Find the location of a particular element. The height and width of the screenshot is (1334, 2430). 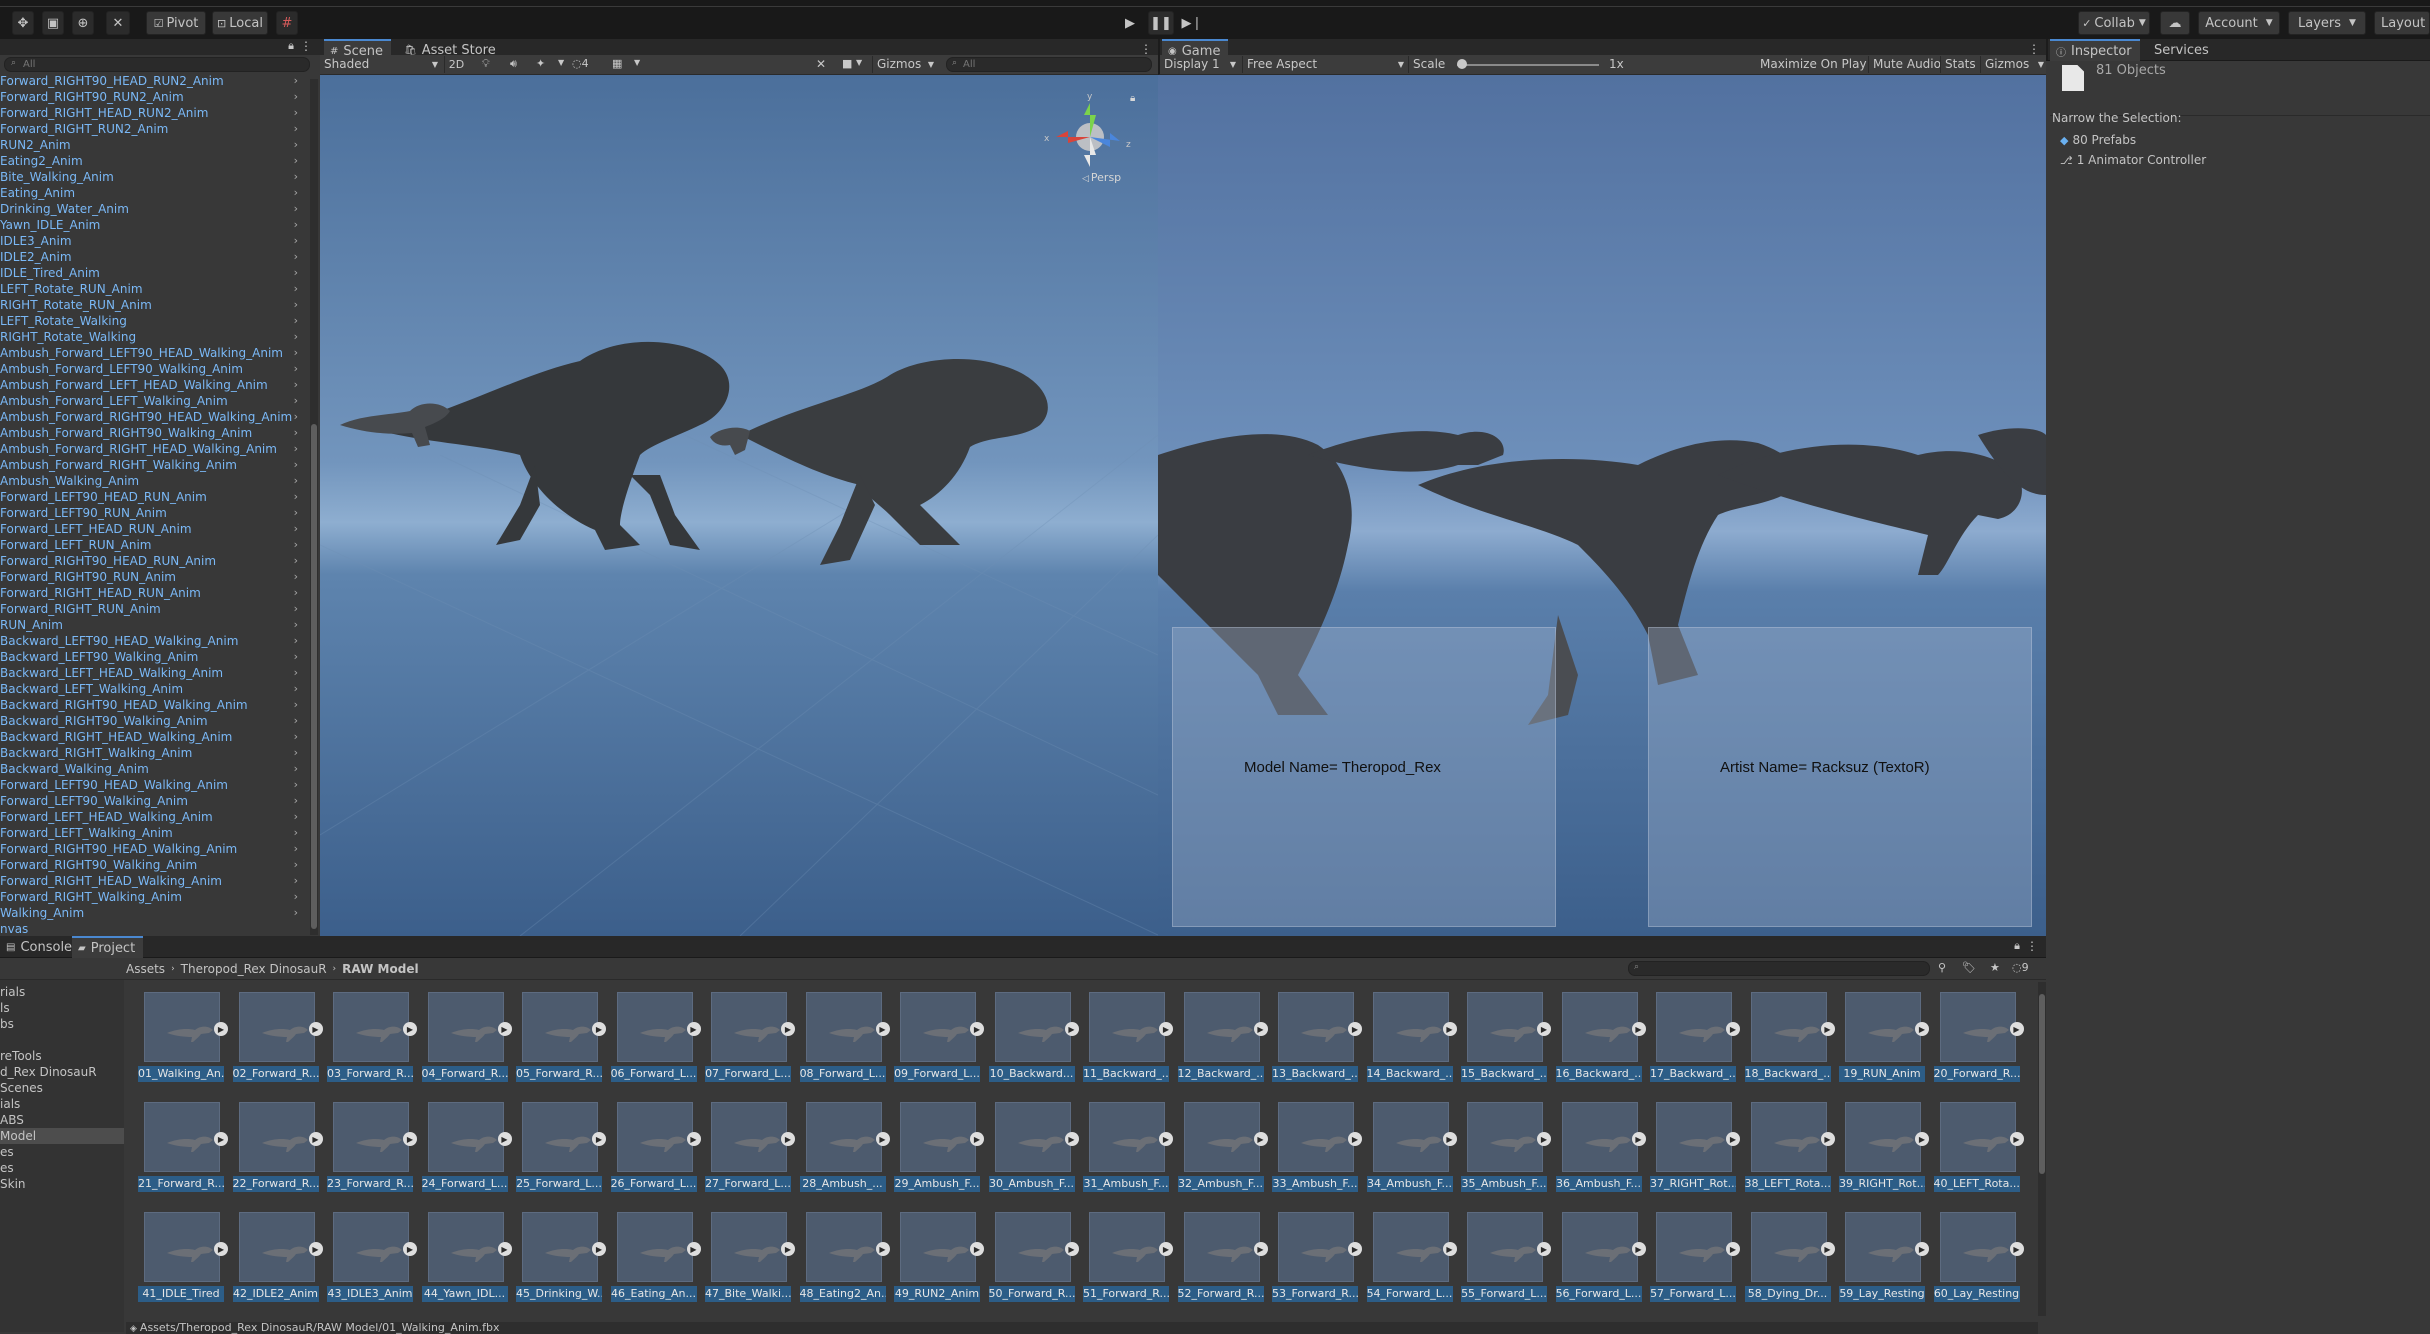

hierarchy-item: Forward_RIGHT_HEAD_RUN2_Anim › is located at coordinates (156, 113).